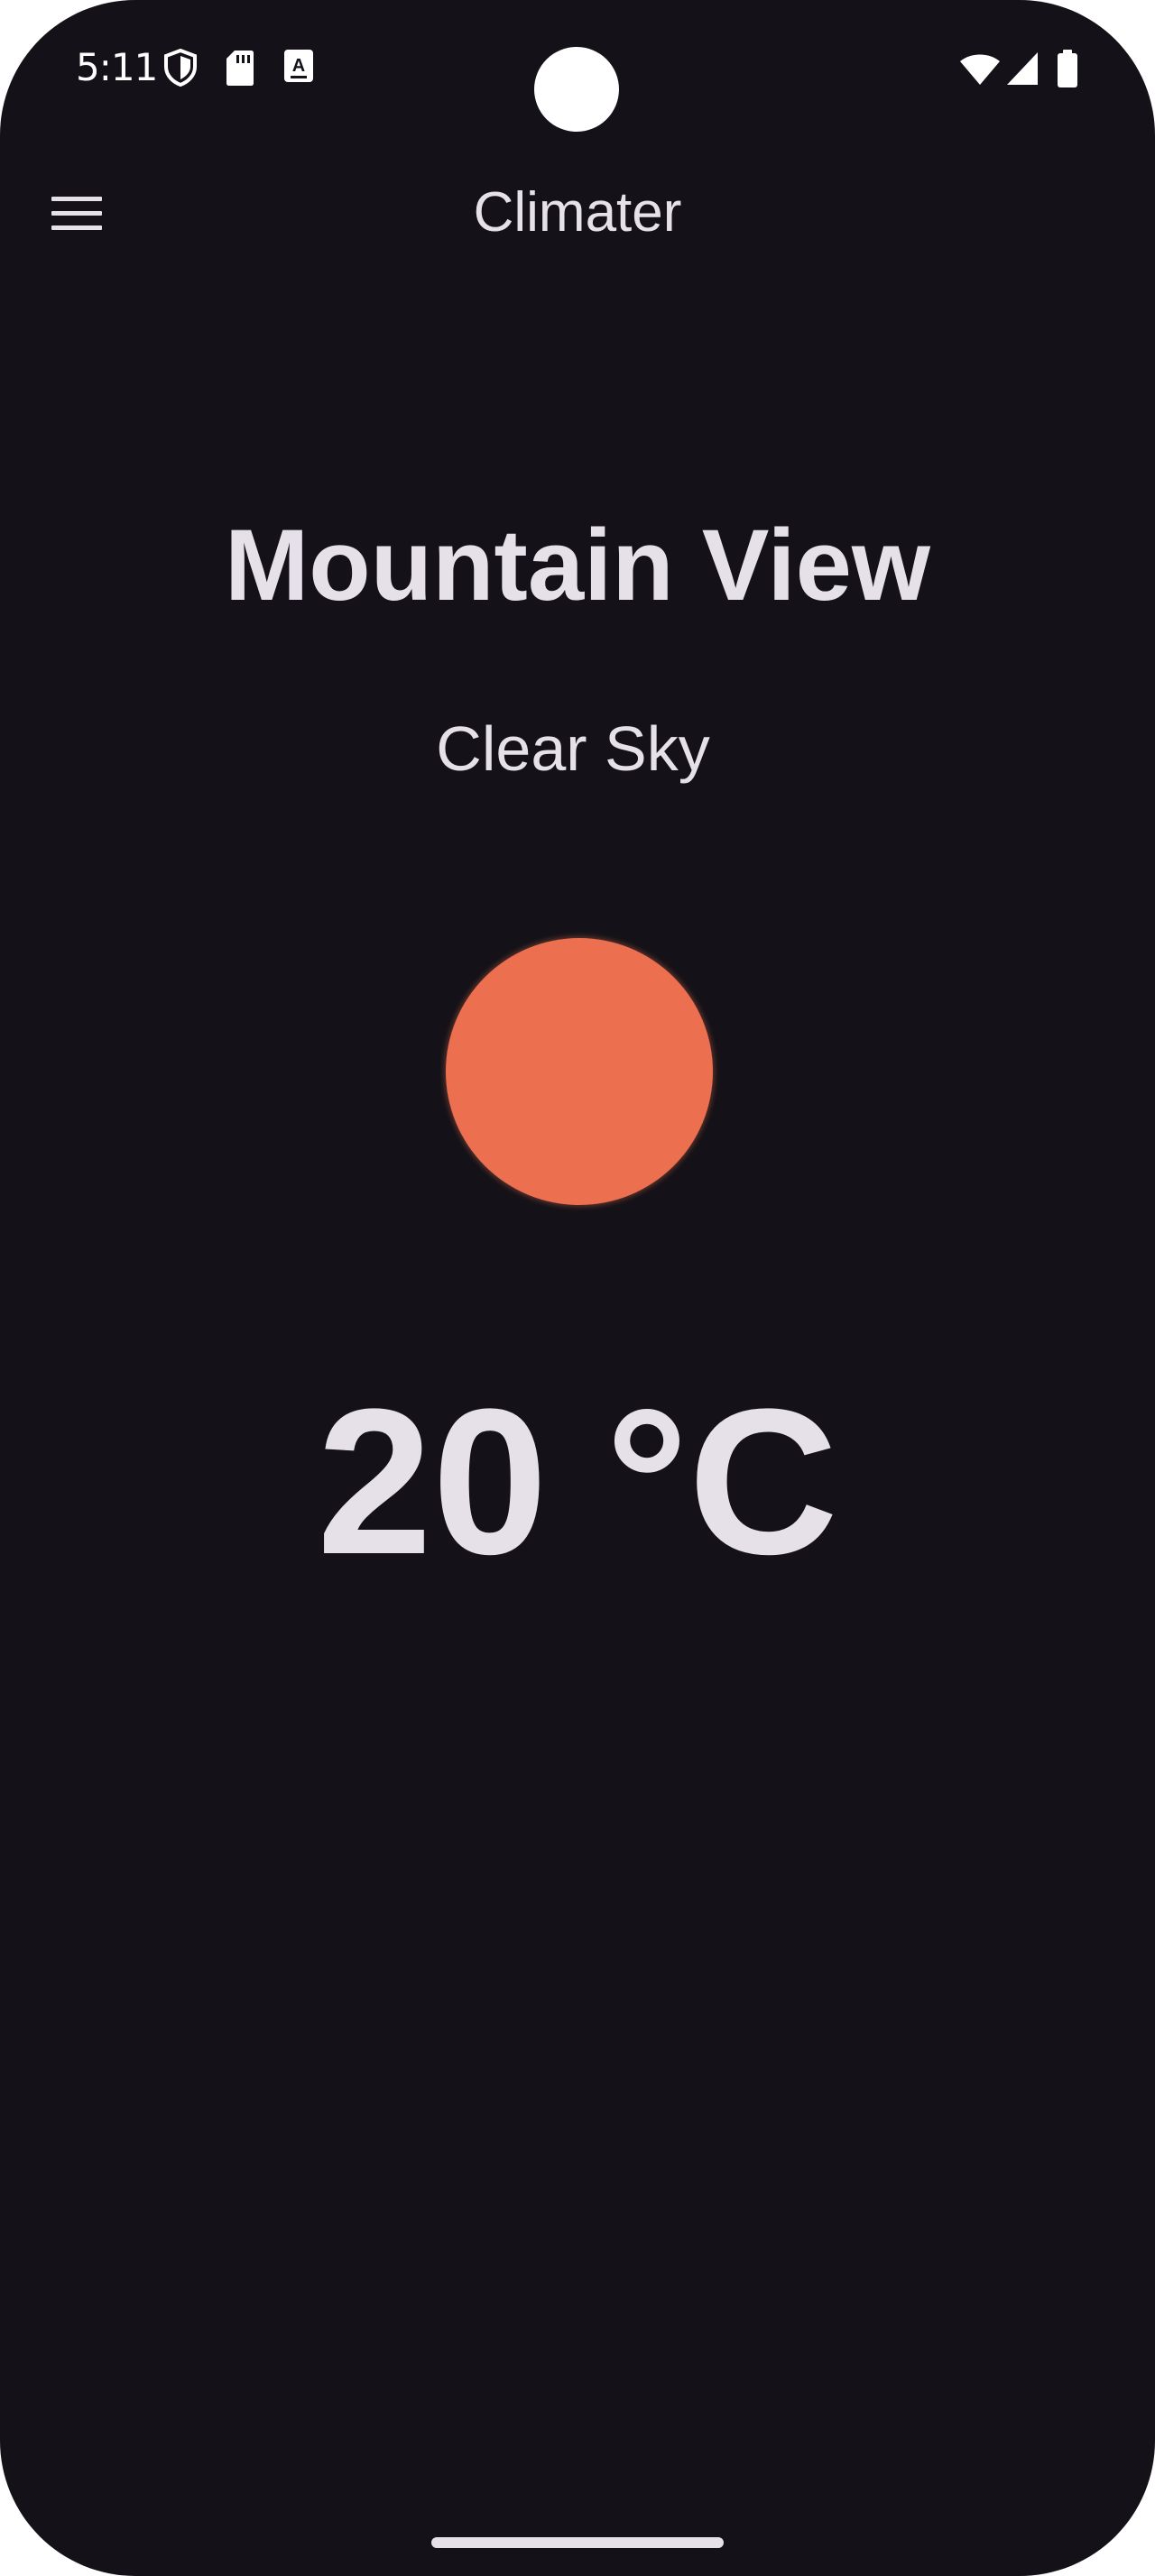 The width and height of the screenshot is (1155, 2576). Describe the element at coordinates (576, 89) in the screenshot. I see `camera-cutout` at that location.